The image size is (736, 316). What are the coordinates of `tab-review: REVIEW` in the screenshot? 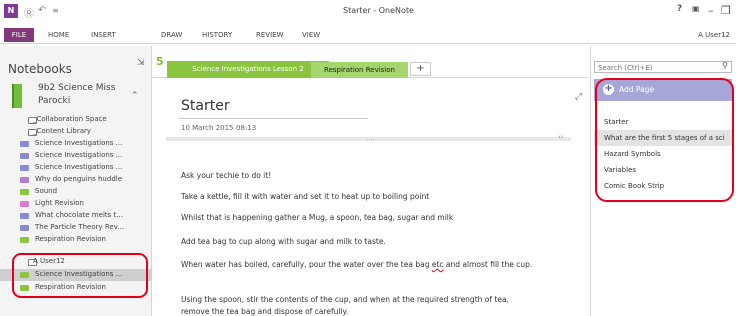 It's located at (269, 35).